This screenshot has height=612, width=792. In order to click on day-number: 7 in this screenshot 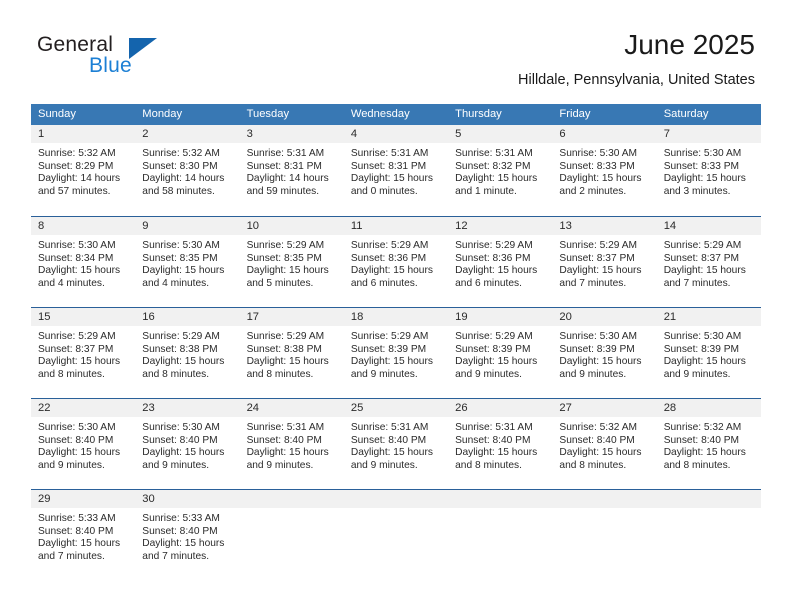, I will do `click(708, 134)`.